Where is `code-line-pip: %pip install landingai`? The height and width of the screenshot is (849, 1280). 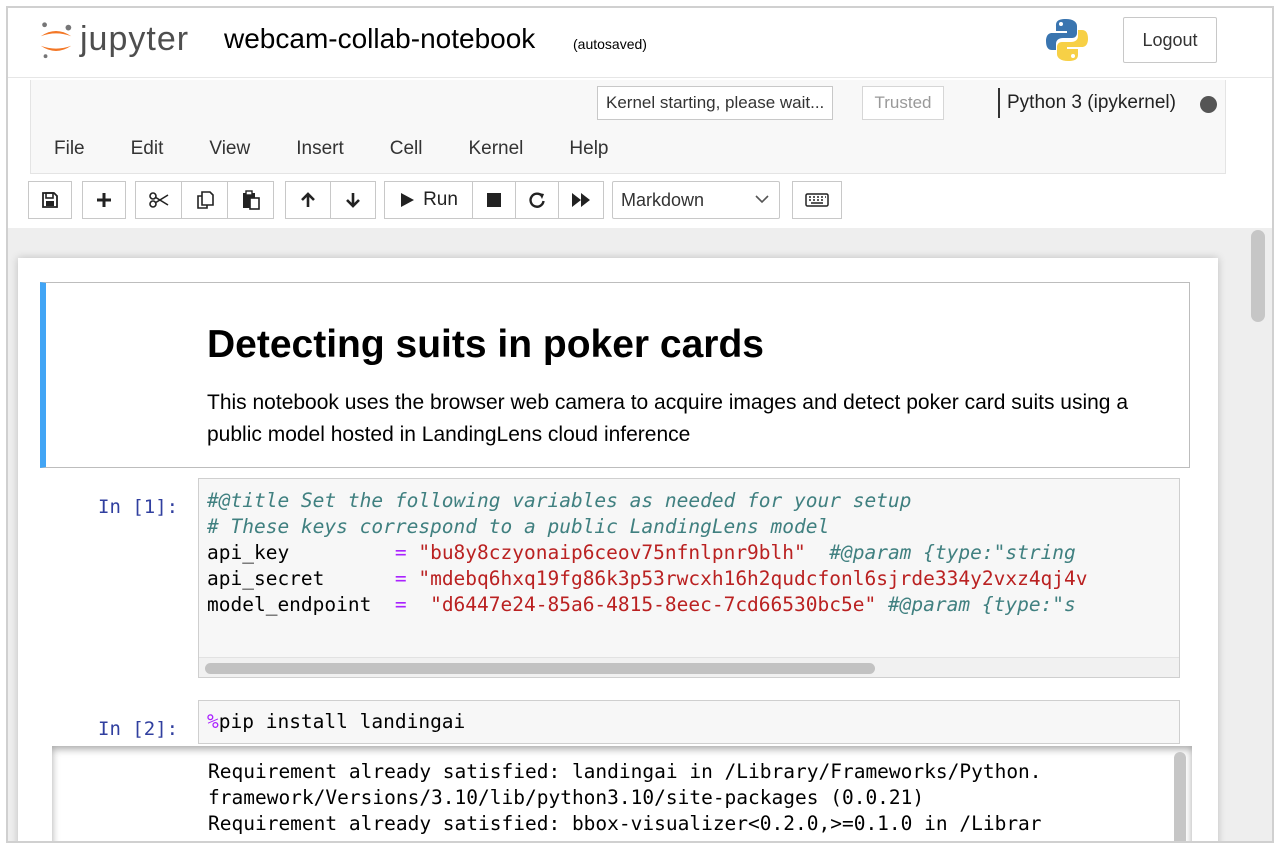 code-line-pip: %pip install landingai is located at coordinates (336, 721).